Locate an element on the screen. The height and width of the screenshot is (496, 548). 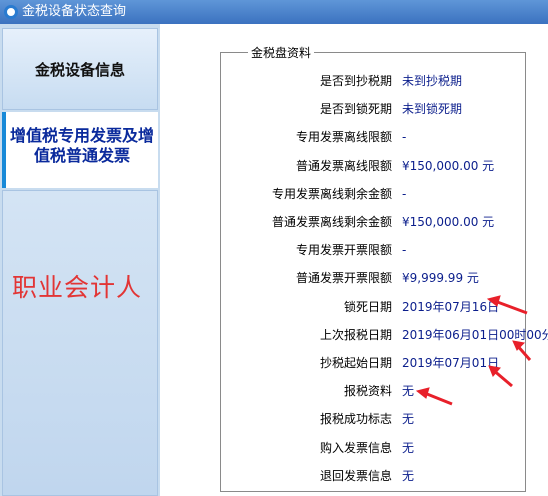
info-row: 锁死日期 2019年07月16日 is located at coordinates (382, 307).